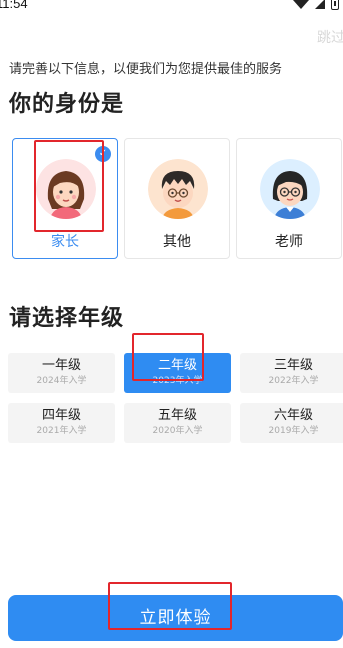 This screenshot has width=343, height=648. Describe the element at coordinates (61, 431) in the screenshot. I see `grade-year: 2021年入学` at that location.